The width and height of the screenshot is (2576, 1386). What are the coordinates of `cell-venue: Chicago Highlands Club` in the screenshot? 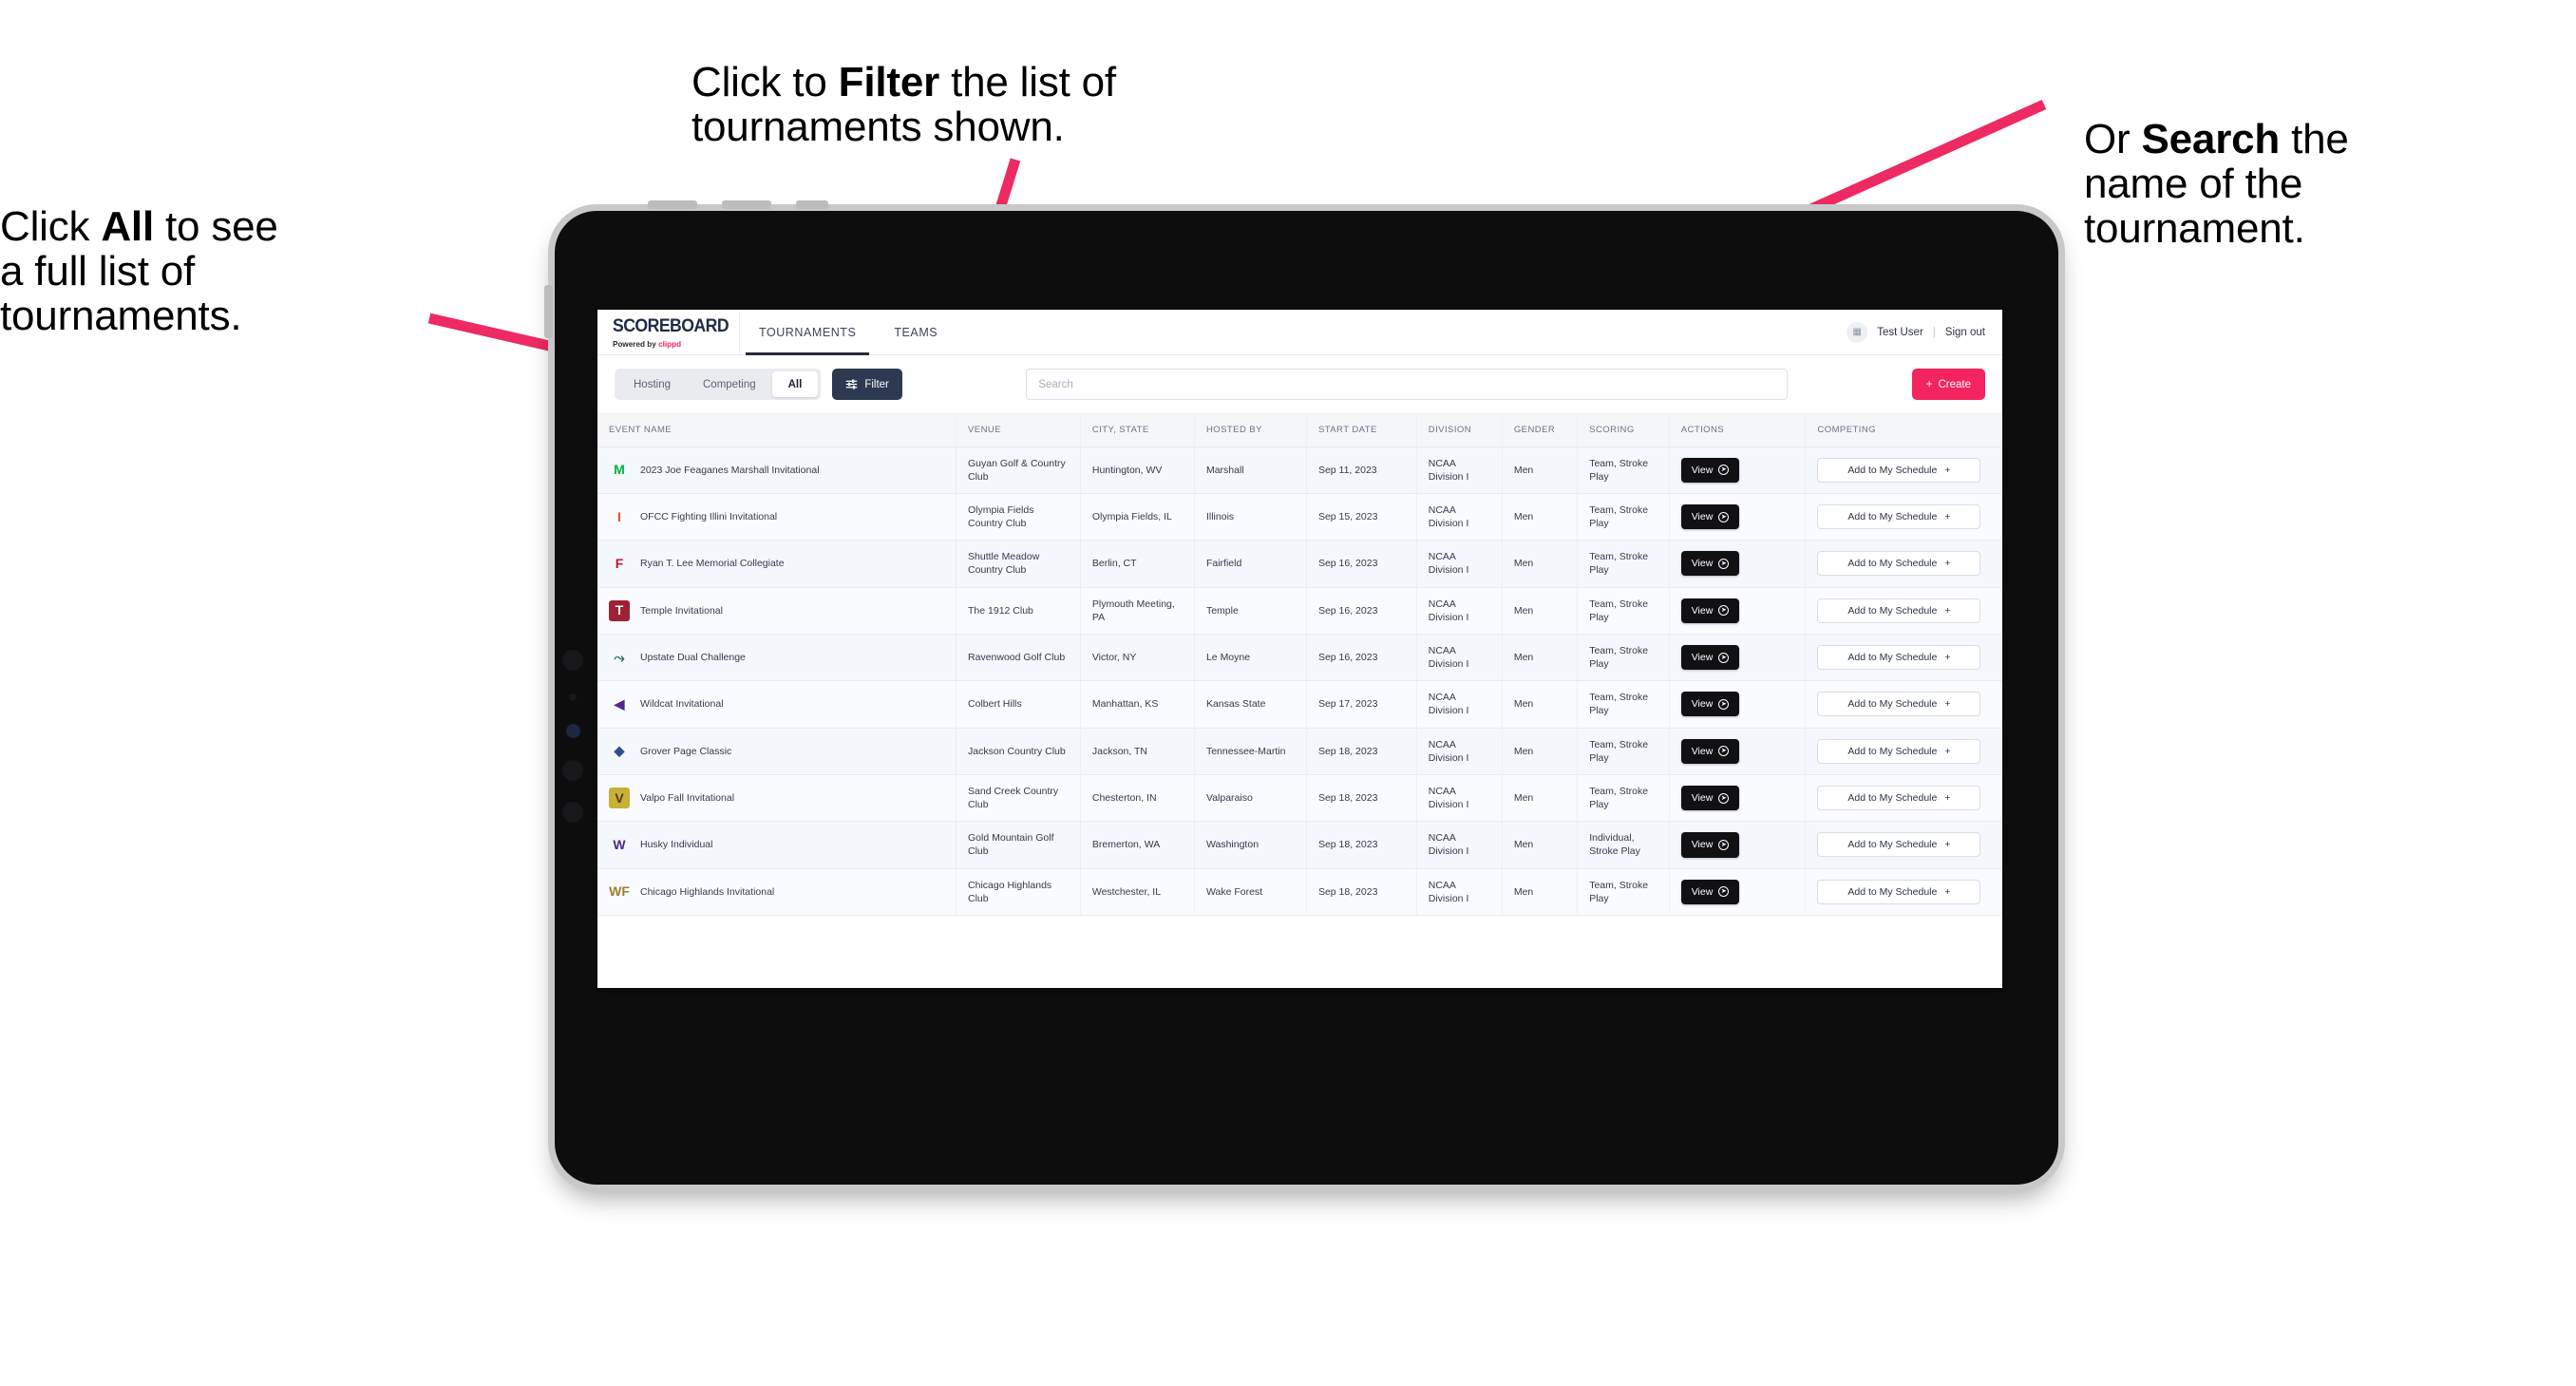 It's located at (1018, 892).